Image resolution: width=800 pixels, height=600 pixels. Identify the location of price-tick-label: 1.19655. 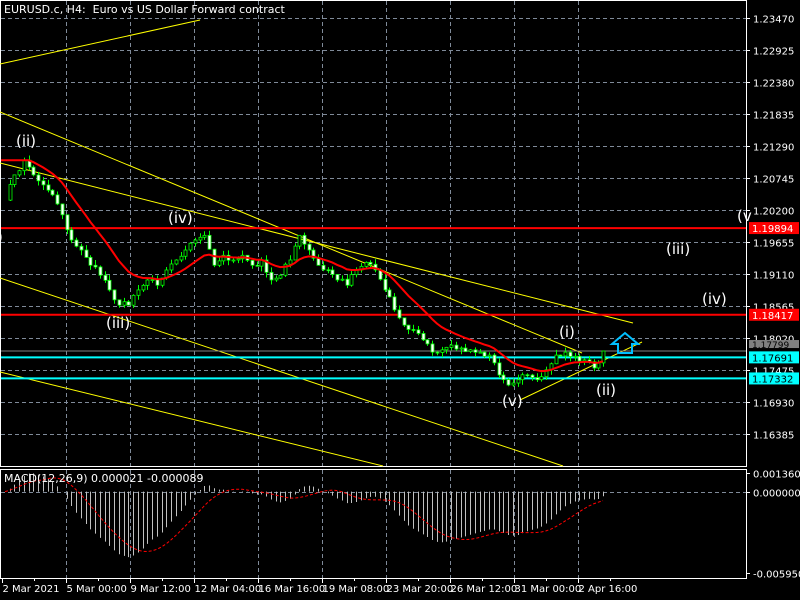
(773, 244).